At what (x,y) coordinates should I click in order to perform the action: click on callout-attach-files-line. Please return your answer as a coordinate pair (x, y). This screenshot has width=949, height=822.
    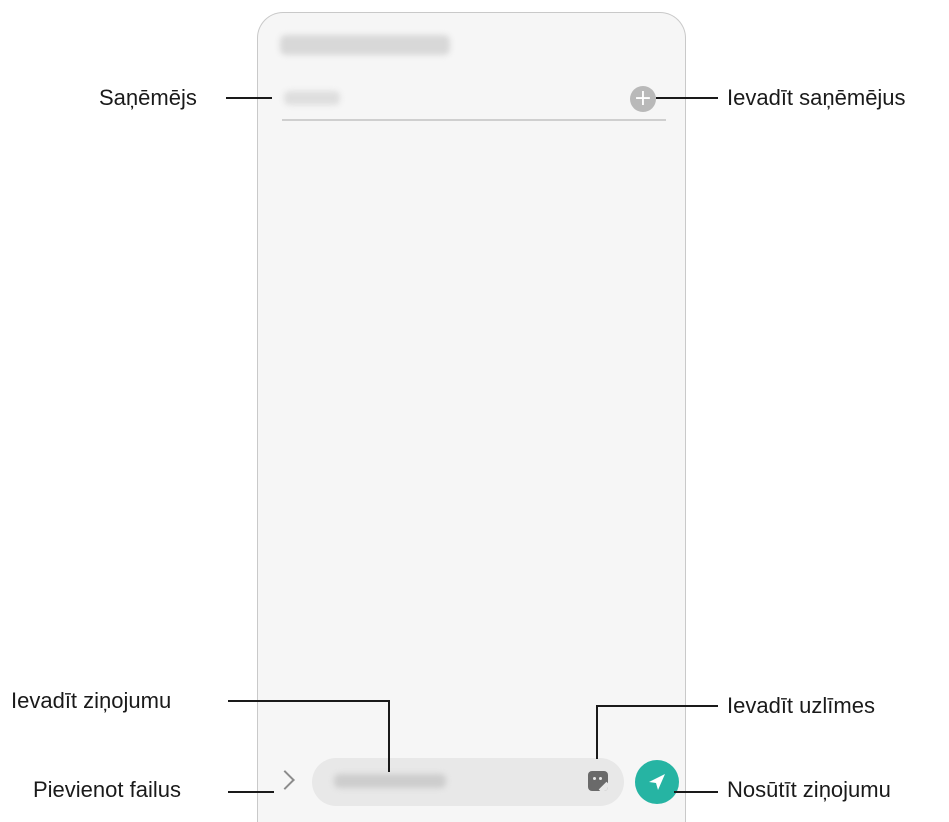
    Looking at the image, I should click on (251, 792).